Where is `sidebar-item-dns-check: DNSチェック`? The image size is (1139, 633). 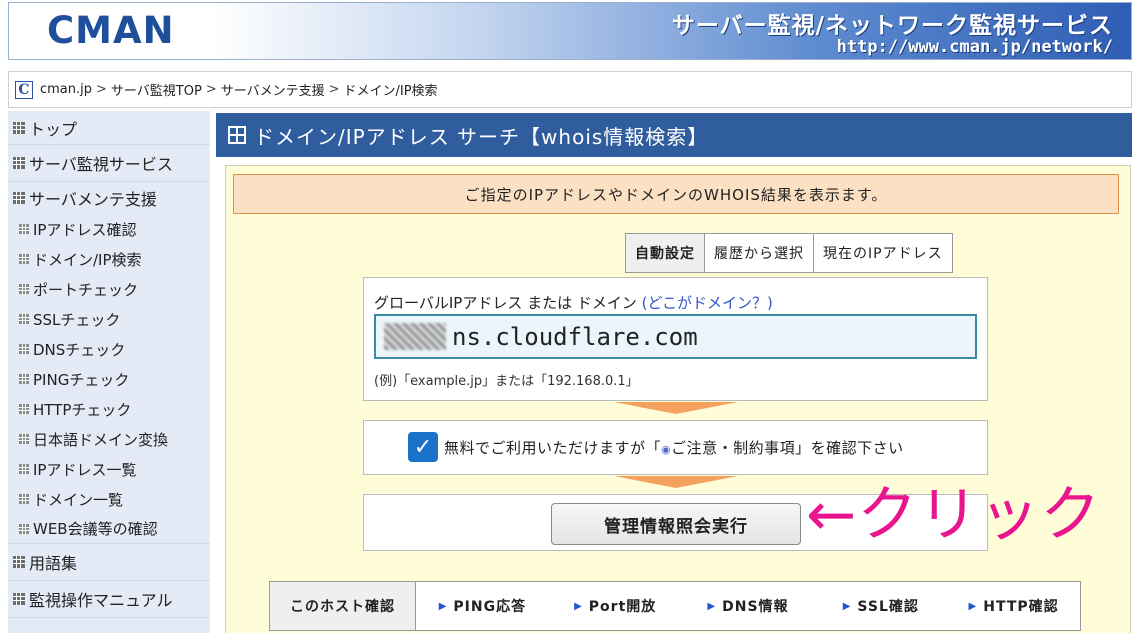 sidebar-item-dns-check: DNSチェック is located at coordinates (109, 349).